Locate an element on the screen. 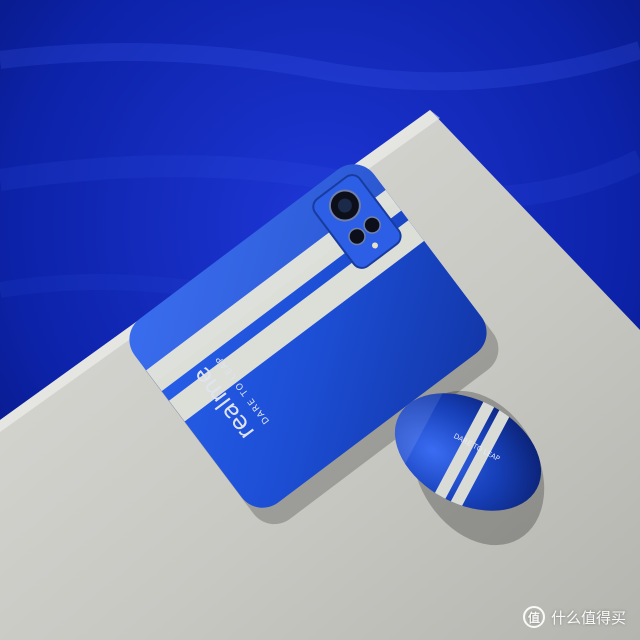  watermark: 值 什么值得买 is located at coordinates (574, 617).